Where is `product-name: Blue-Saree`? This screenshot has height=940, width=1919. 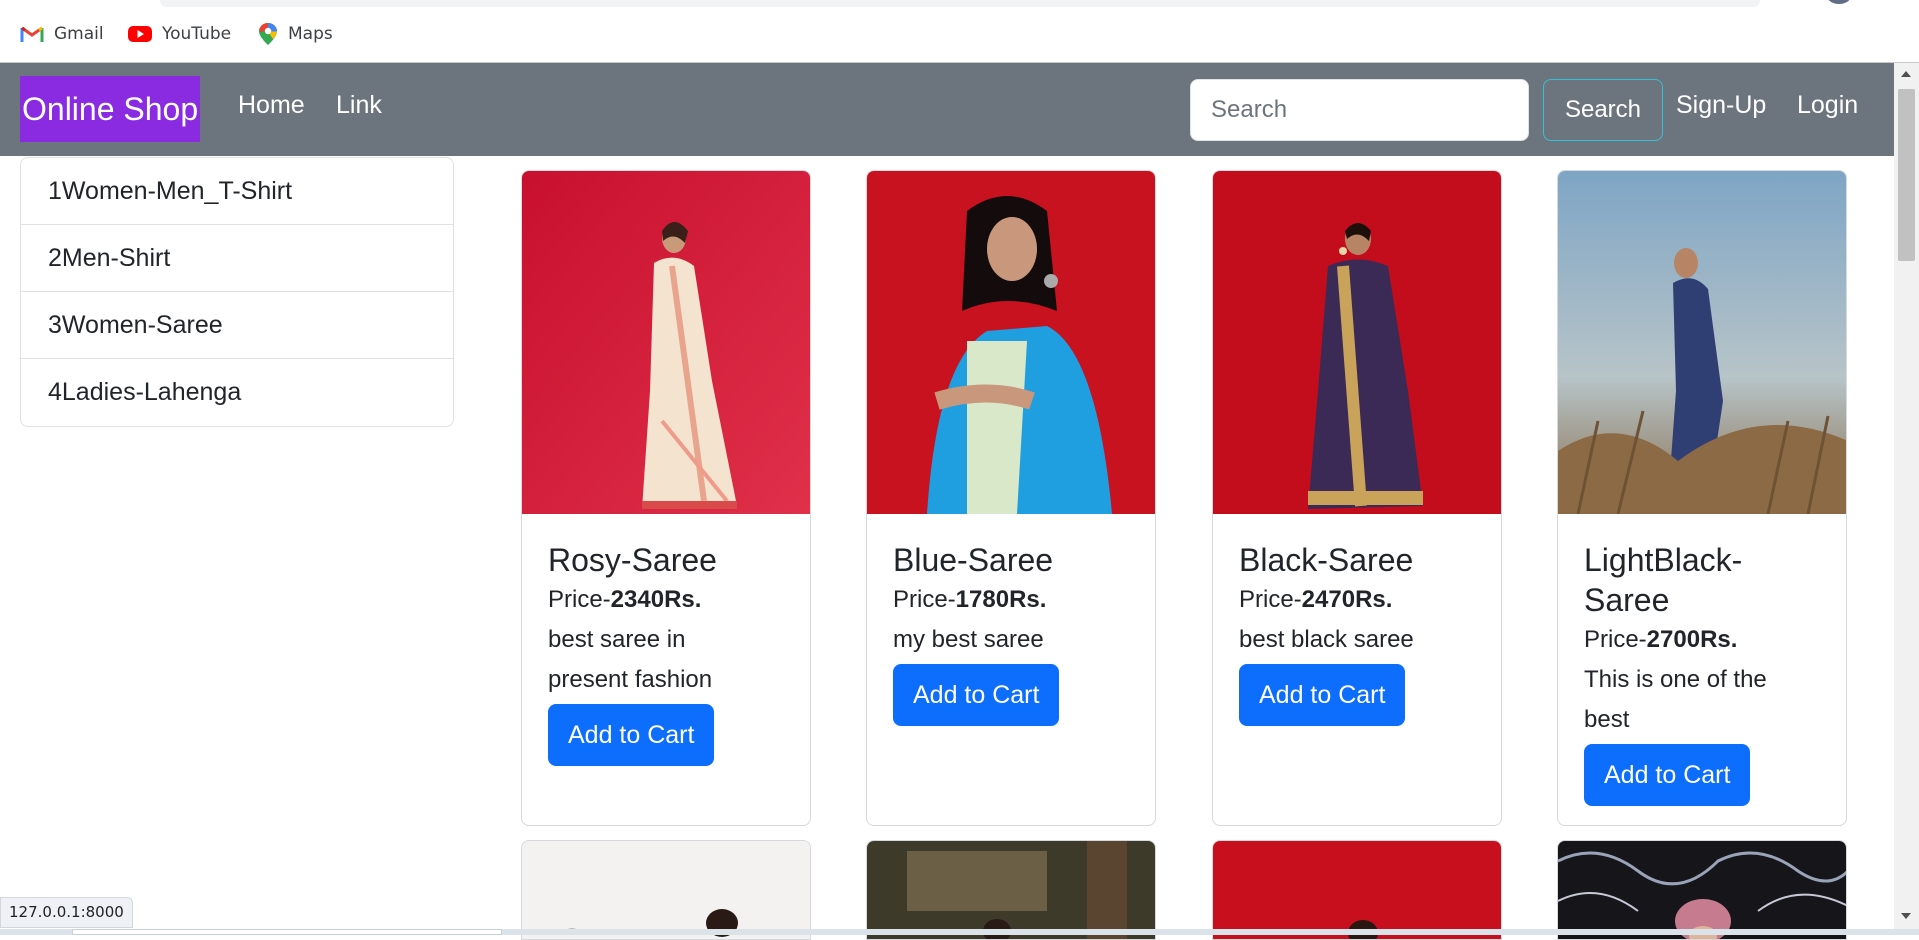
product-name: Blue-Saree is located at coordinates (973, 560).